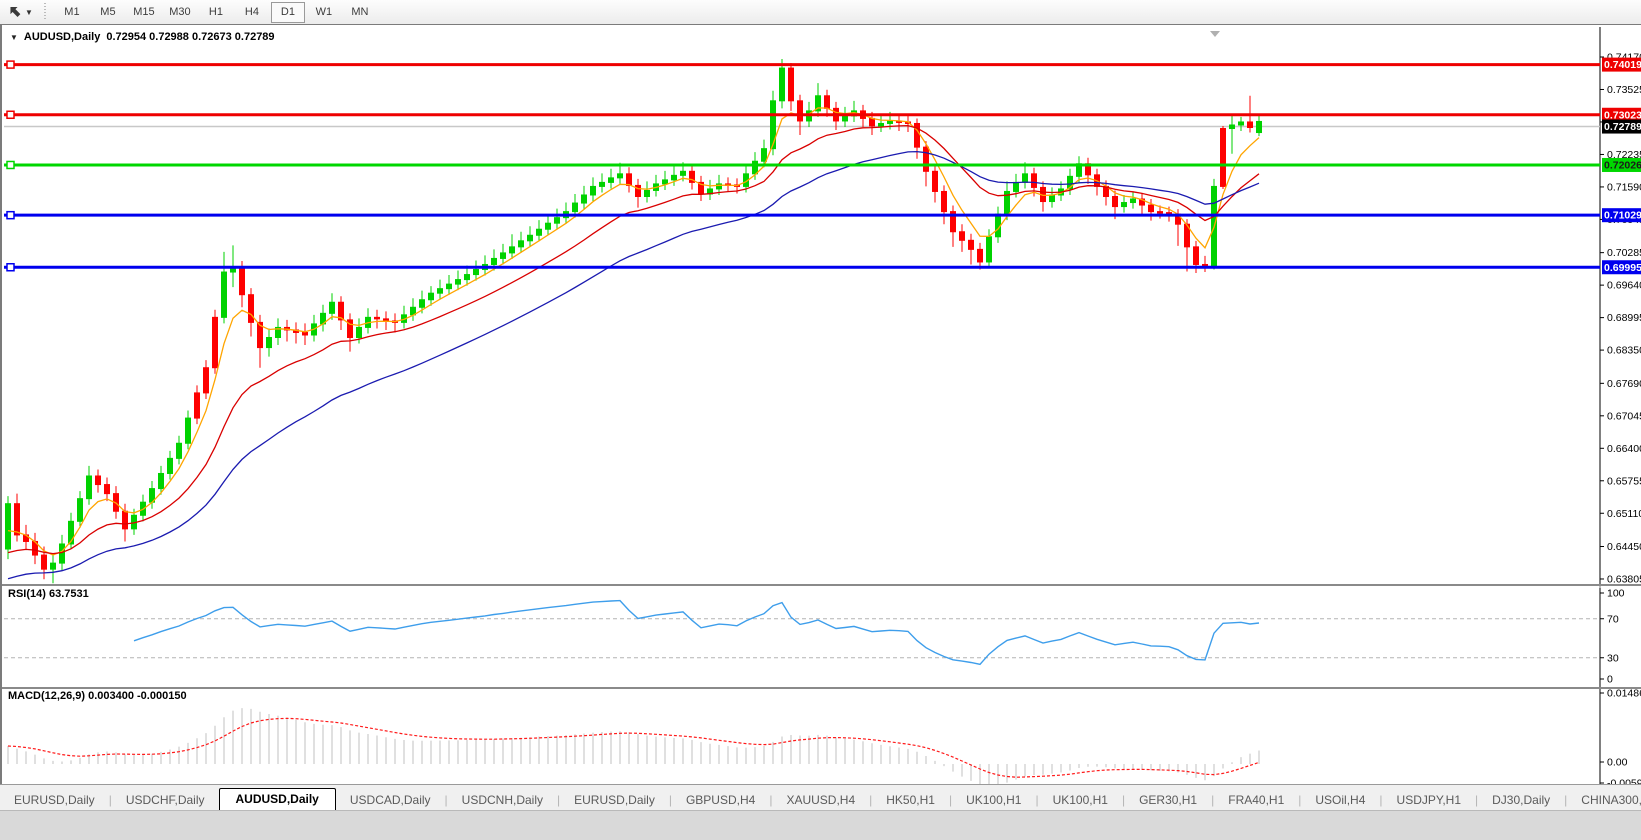 The image size is (1641, 840). Describe the element at coordinates (1521, 800) in the screenshot. I see `symbol-tab-dj30-daily: DJ30,Daily` at that location.